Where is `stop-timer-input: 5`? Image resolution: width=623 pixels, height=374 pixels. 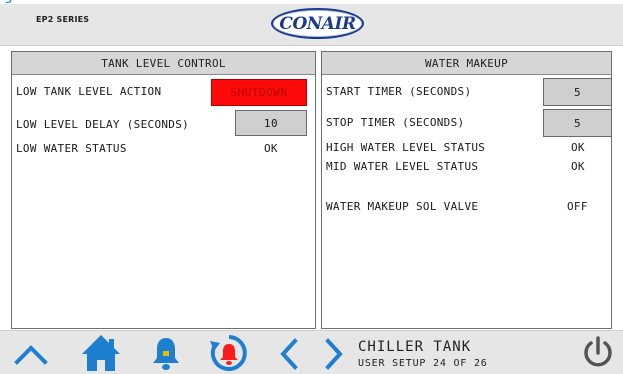
stop-timer-input: 5 is located at coordinates (577, 123).